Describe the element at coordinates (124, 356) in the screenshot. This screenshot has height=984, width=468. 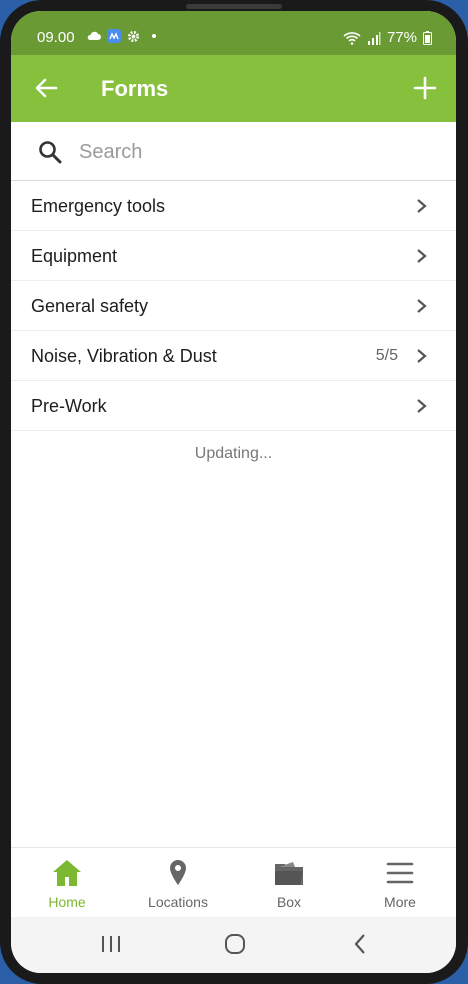
I see `list-item-label: Noise, Vibration & Dust` at that location.